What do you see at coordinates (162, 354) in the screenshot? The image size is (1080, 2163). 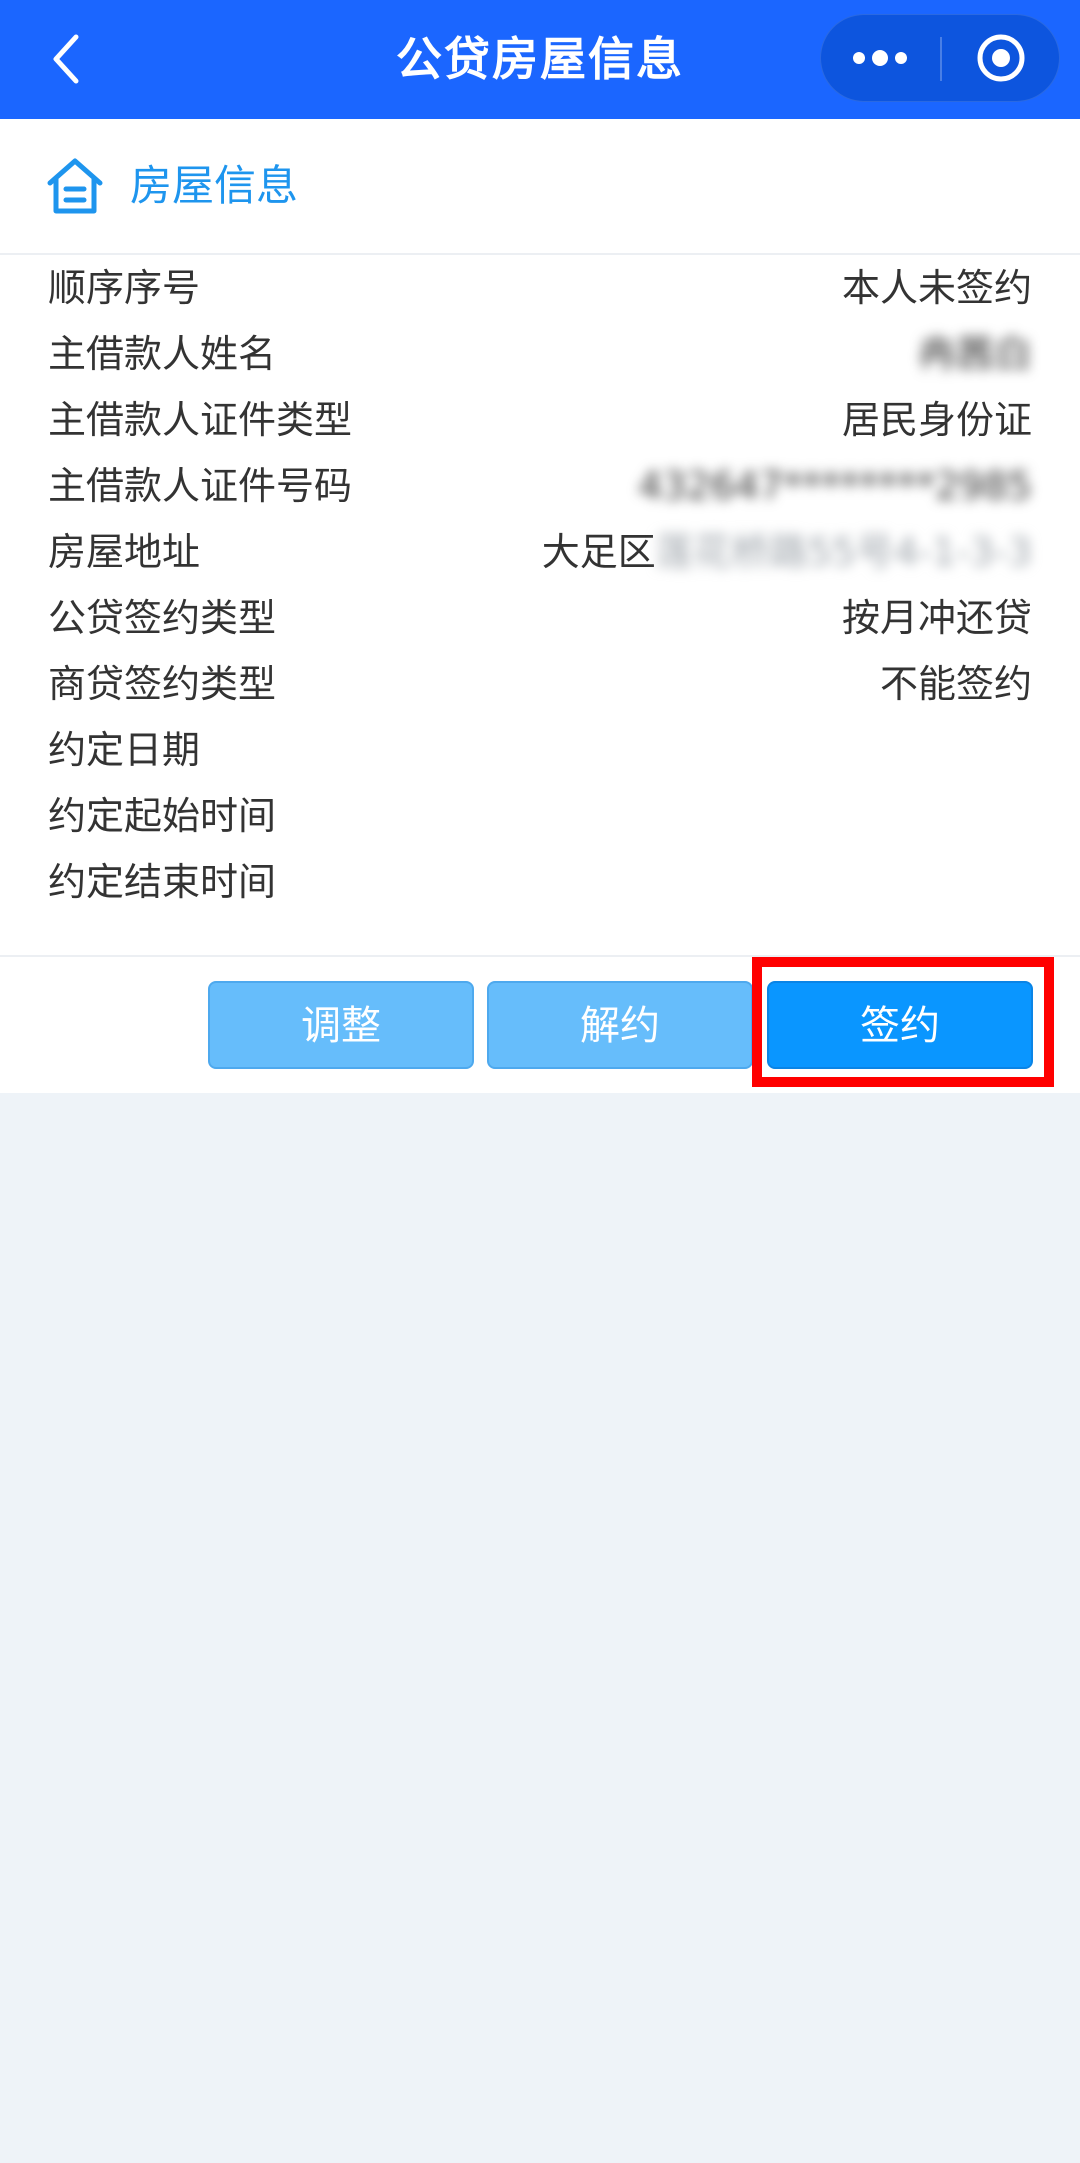 I see `row-label: 主借款人姓名` at bounding box center [162, 354].